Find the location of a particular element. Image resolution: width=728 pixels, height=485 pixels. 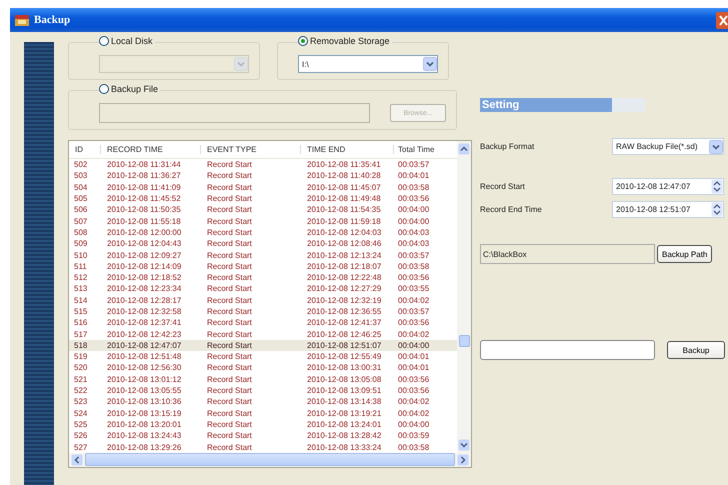

app-icon is located at coordinates (22, 20).